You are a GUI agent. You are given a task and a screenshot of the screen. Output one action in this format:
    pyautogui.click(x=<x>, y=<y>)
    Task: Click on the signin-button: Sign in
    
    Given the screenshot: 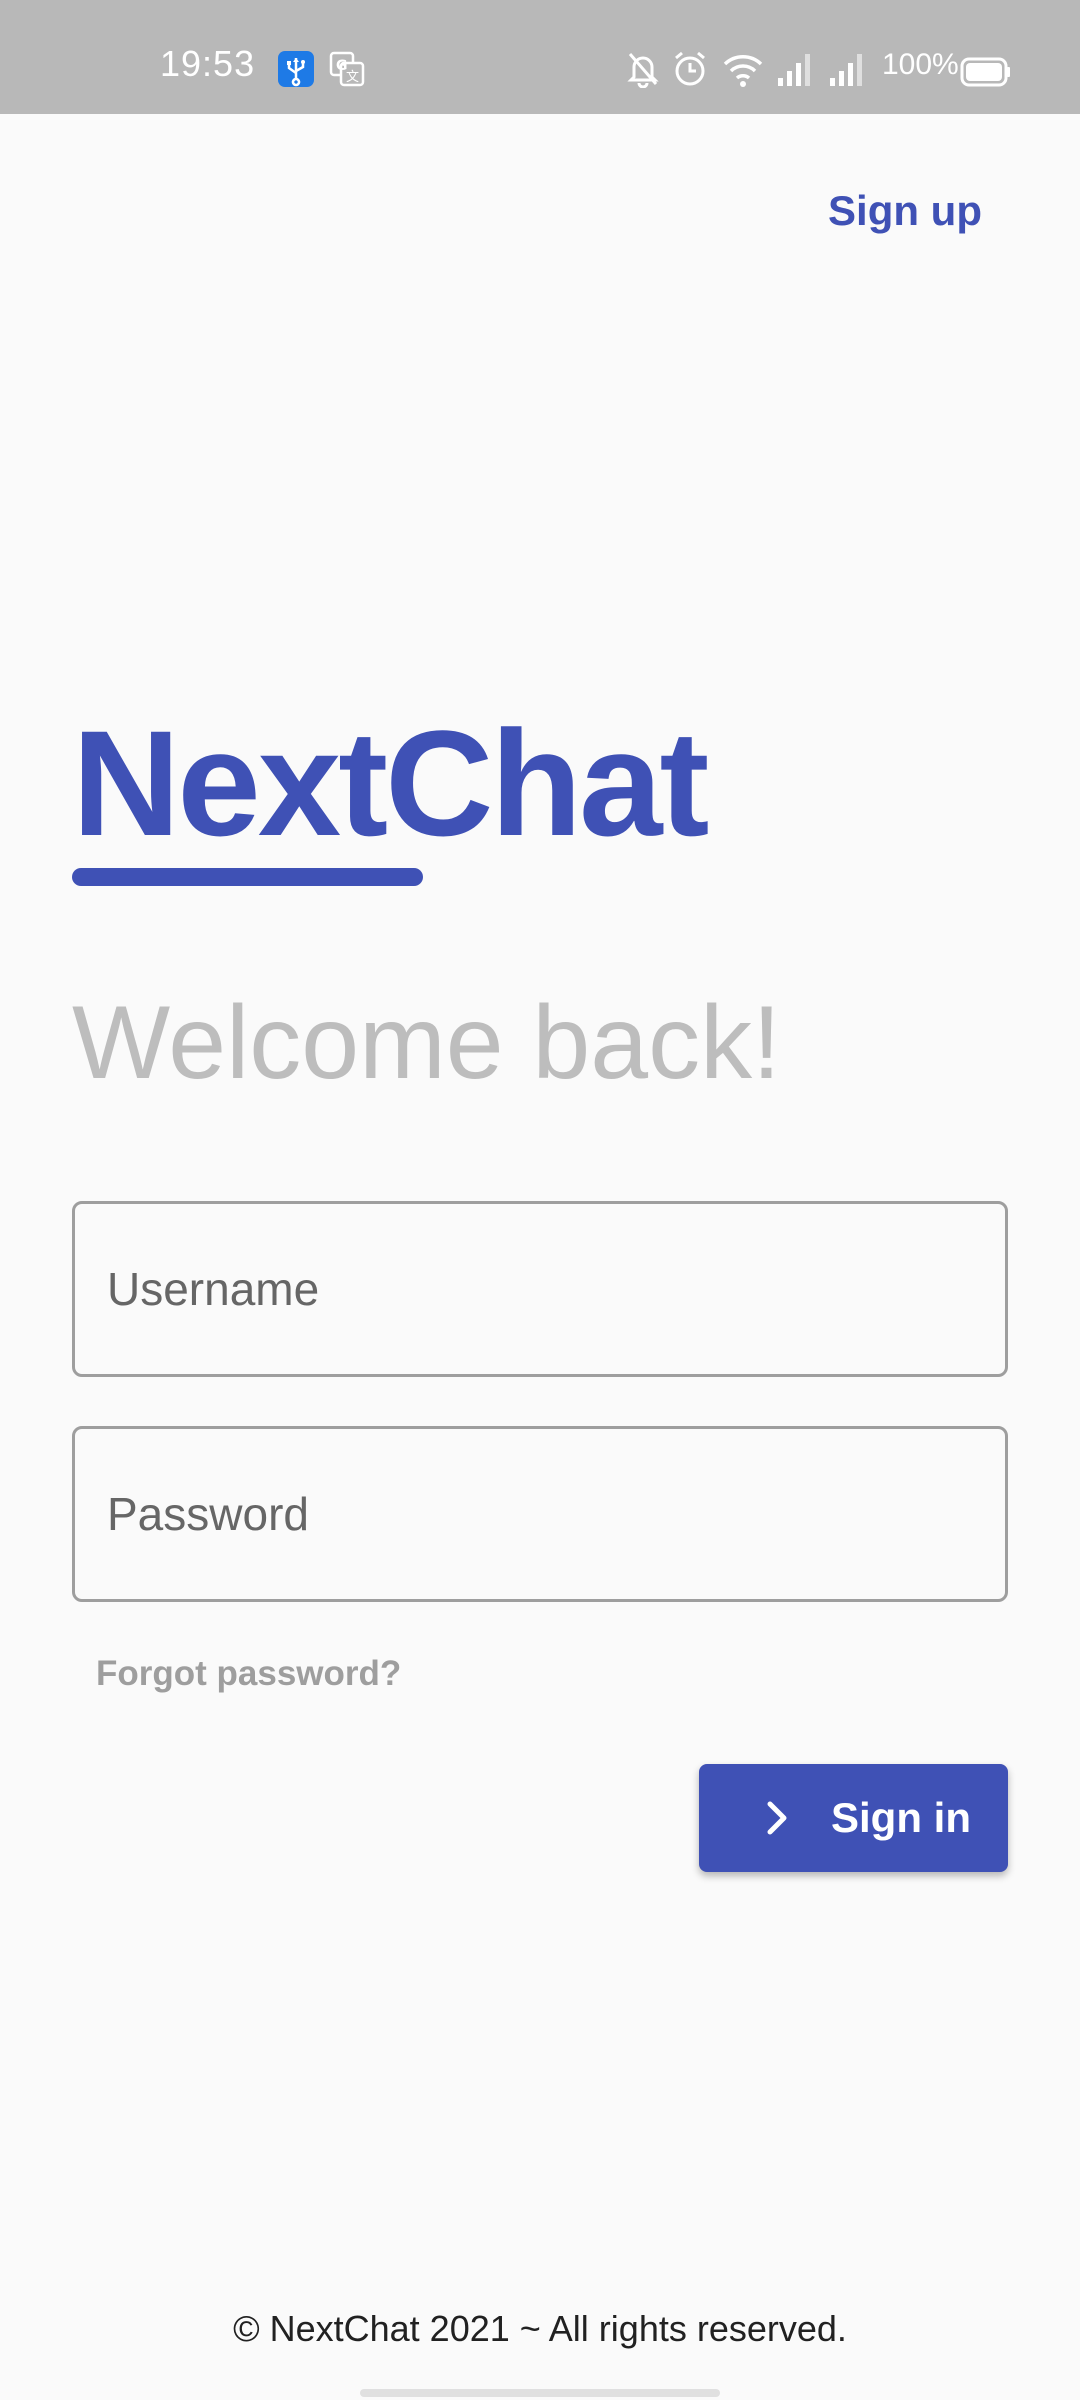 What is the action you would take?
    pyautogui.click(x=853, y=1818)
    